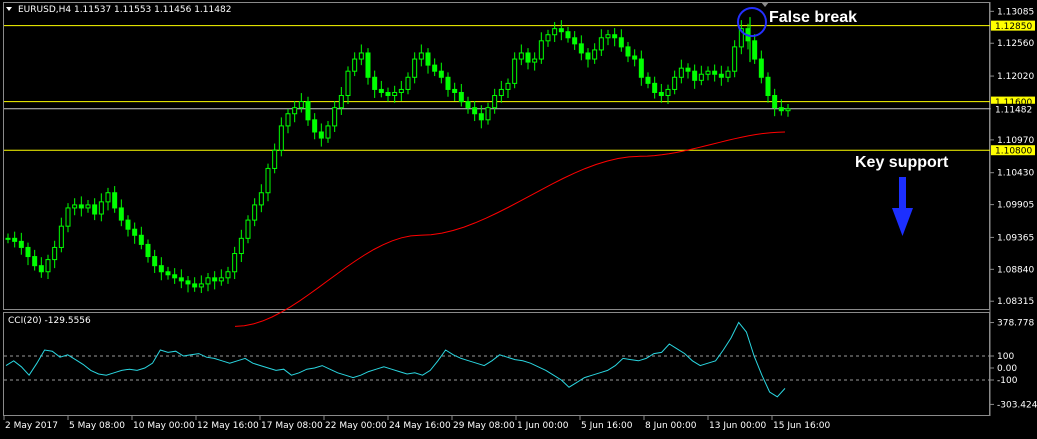 This screenshot has height=439, width=1037. I want to click on time-axis-label: 2 May 2017, so click(31, 426).